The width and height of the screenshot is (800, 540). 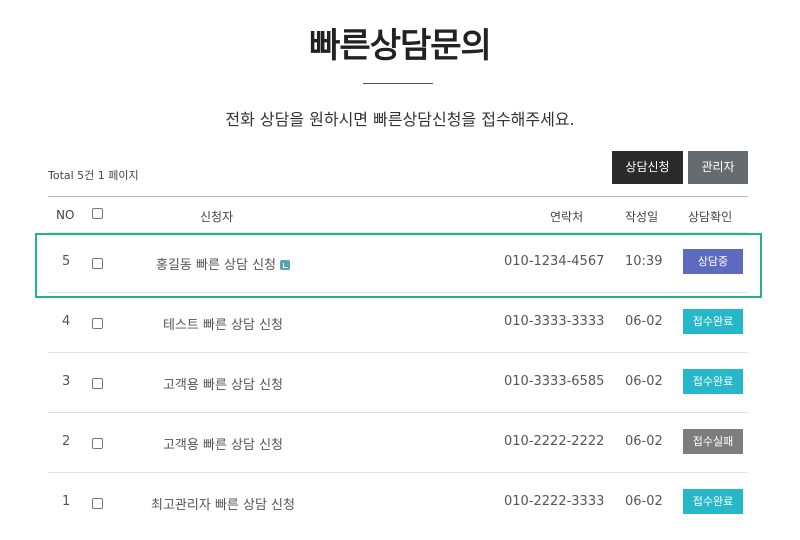 I want to click on row-name-link: 최고관리자 빠른 상담 신청, so click(x=223, y=505).